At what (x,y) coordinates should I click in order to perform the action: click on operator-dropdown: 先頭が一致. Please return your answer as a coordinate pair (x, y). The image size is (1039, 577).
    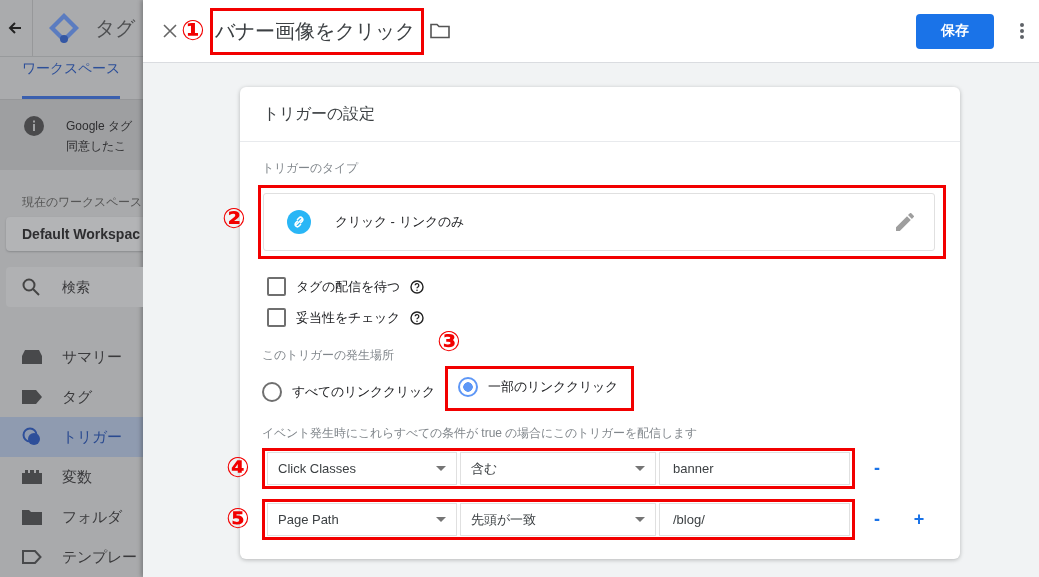
    Looking at the image, I should click on (558, 519).